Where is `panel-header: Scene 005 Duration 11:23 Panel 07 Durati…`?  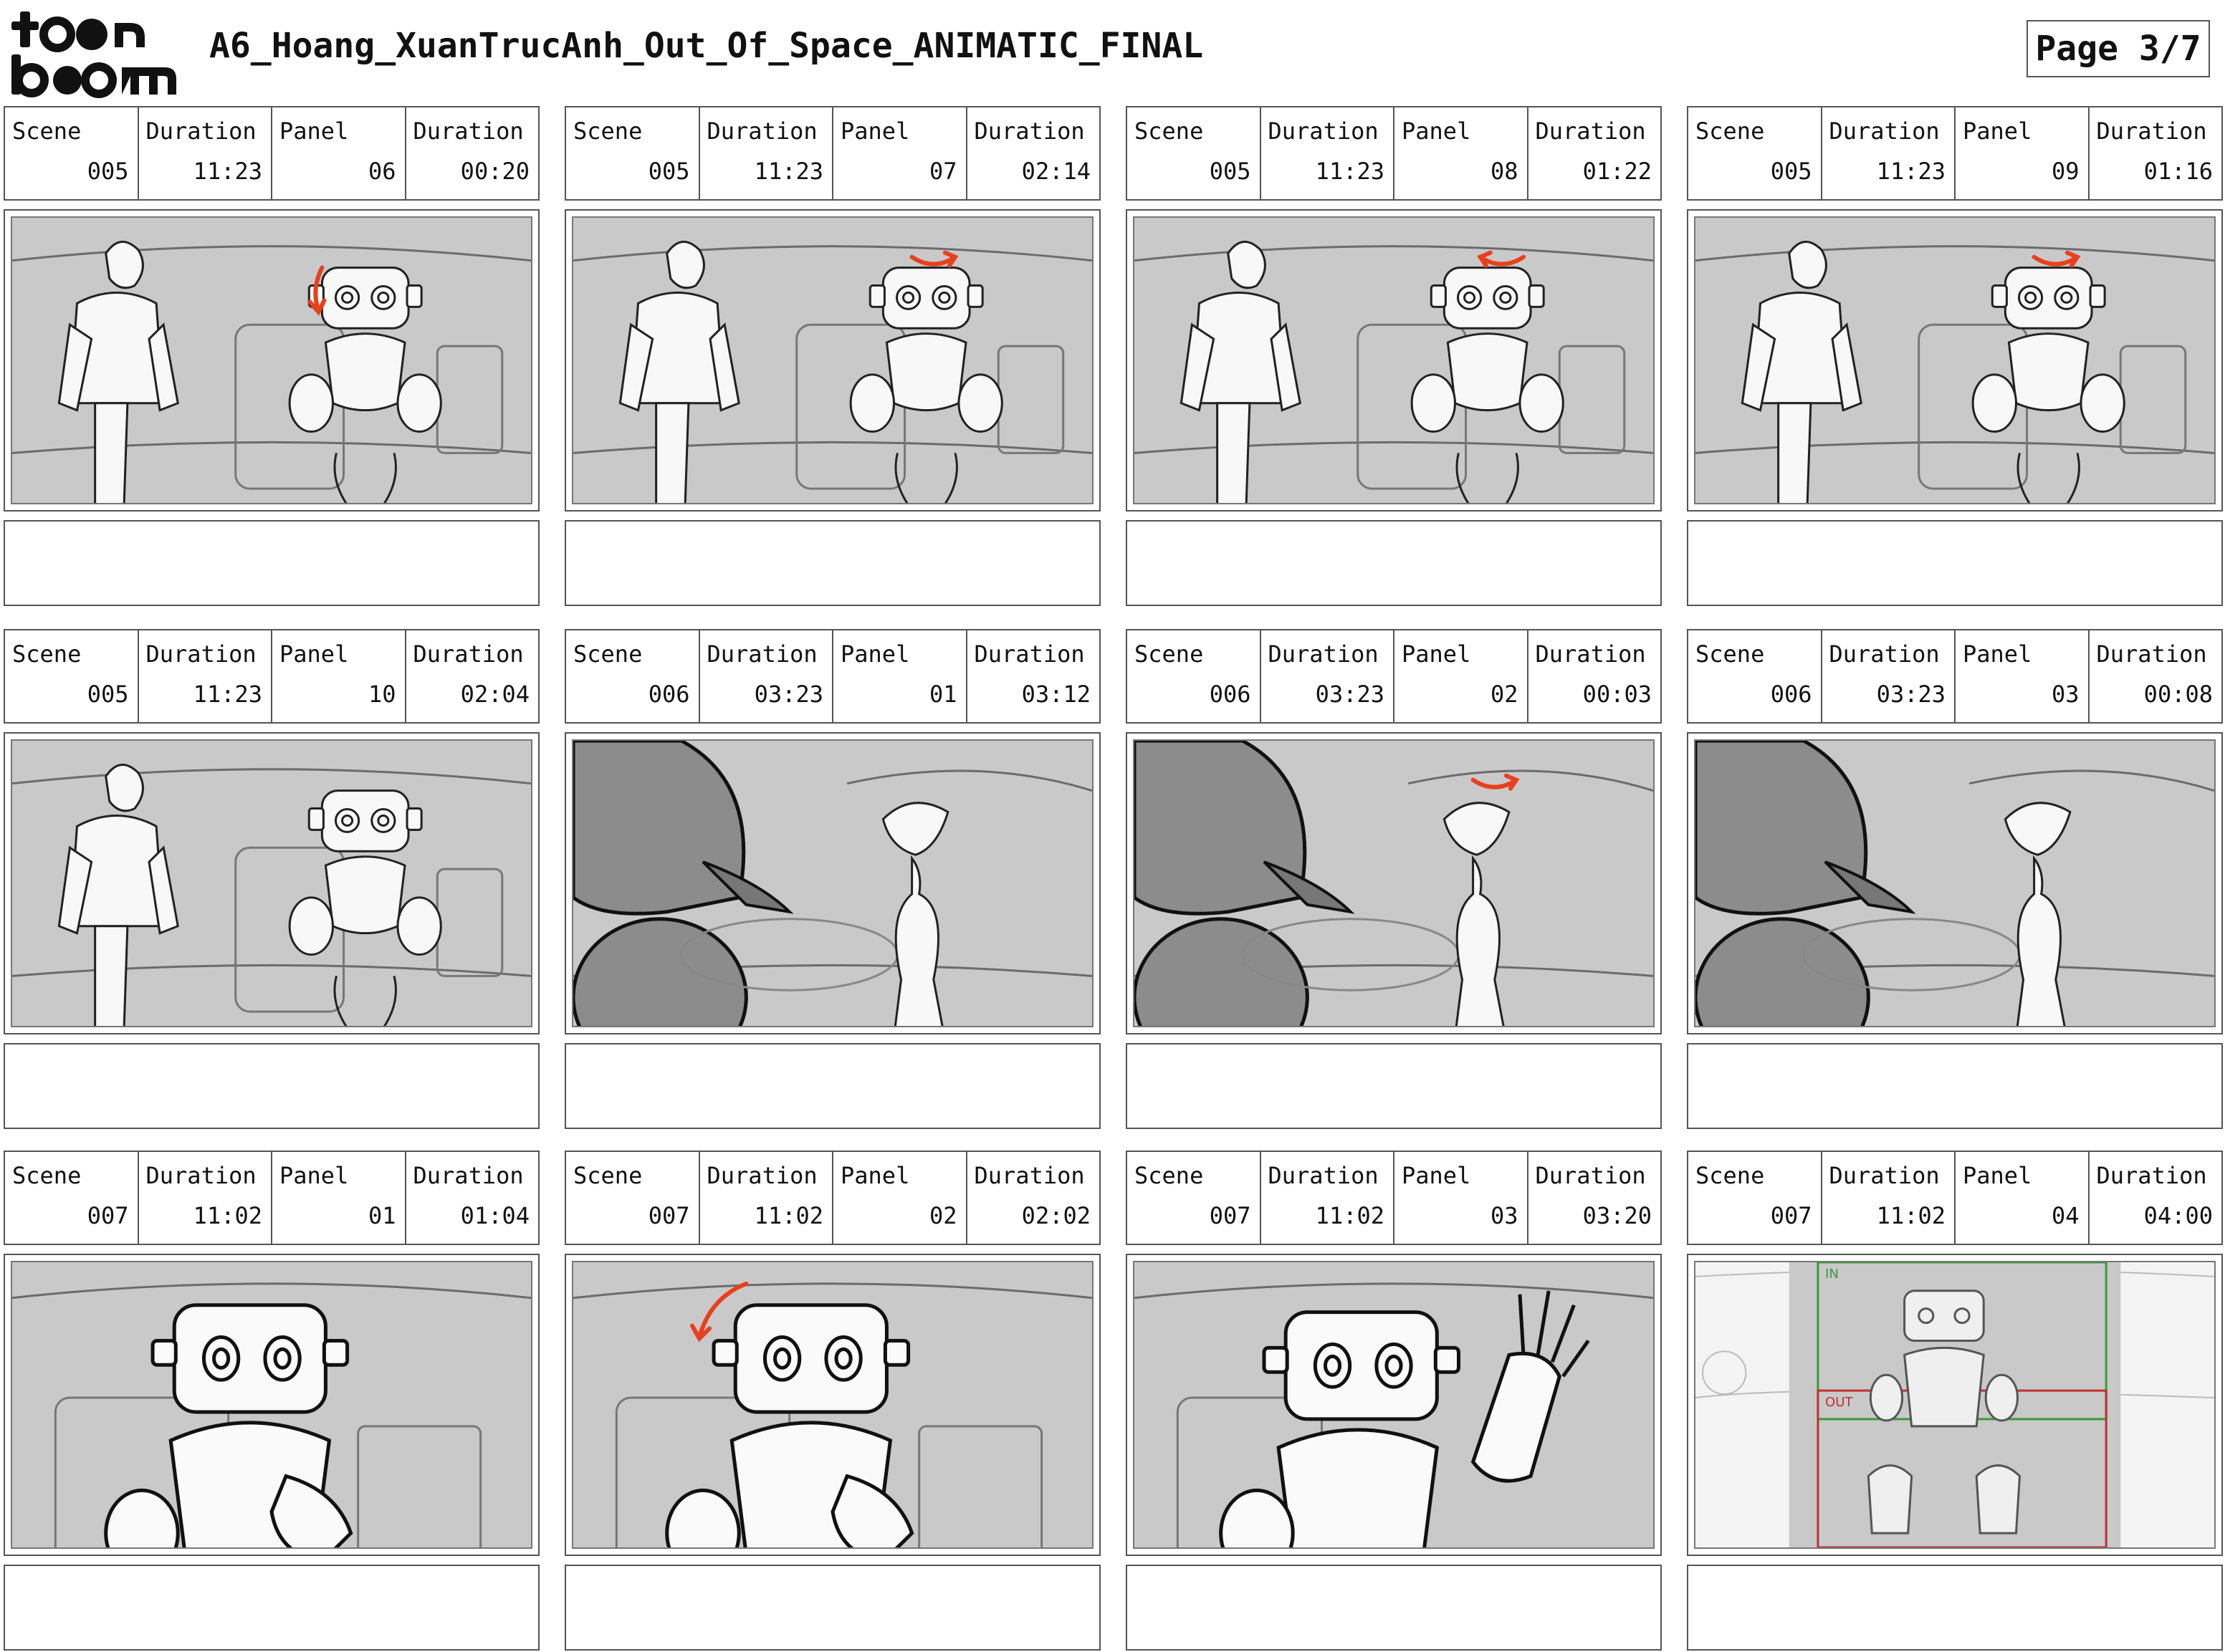
panel-header: Scene 005 Duration 11:23 Panel 07 Durati… is located at coordinates (833, 153).